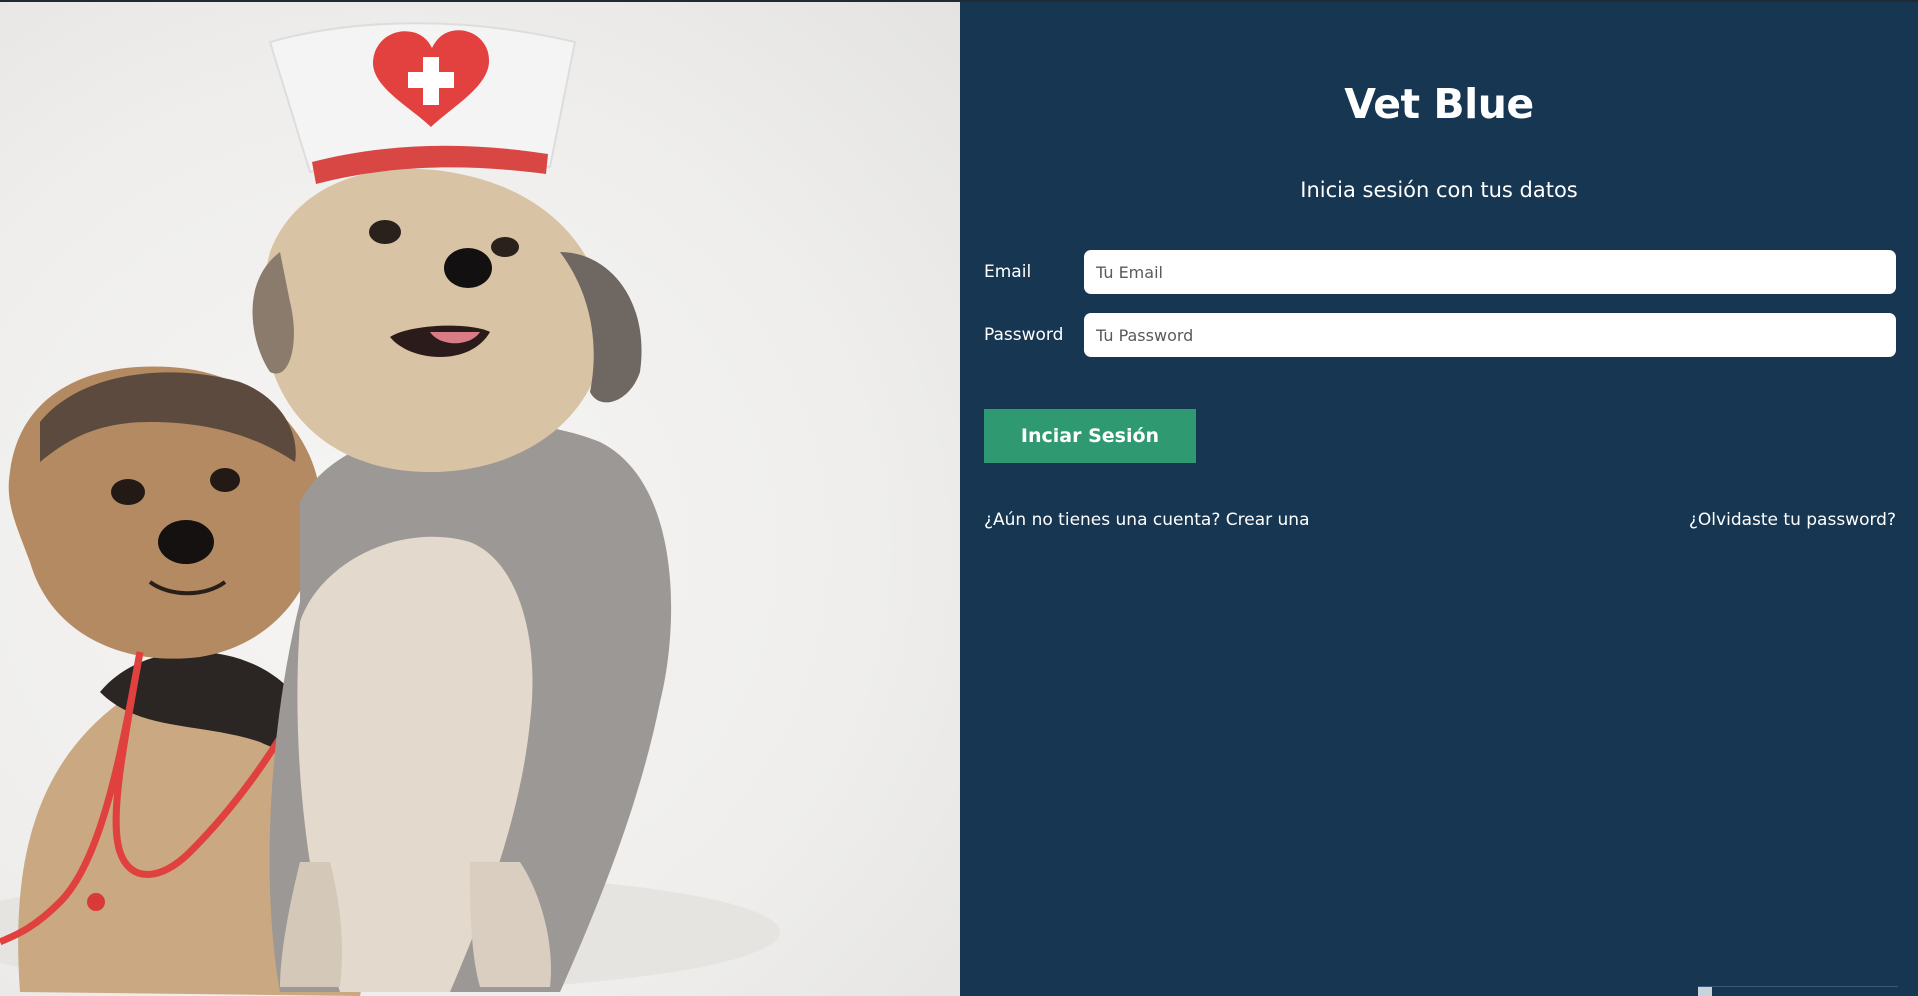 This screenshot has width=1918, height=996. Describe the element at coordinates (1439, 190) in the screenshot. I see `login-subtitle: Inicia sesión con tus datos` at that location.